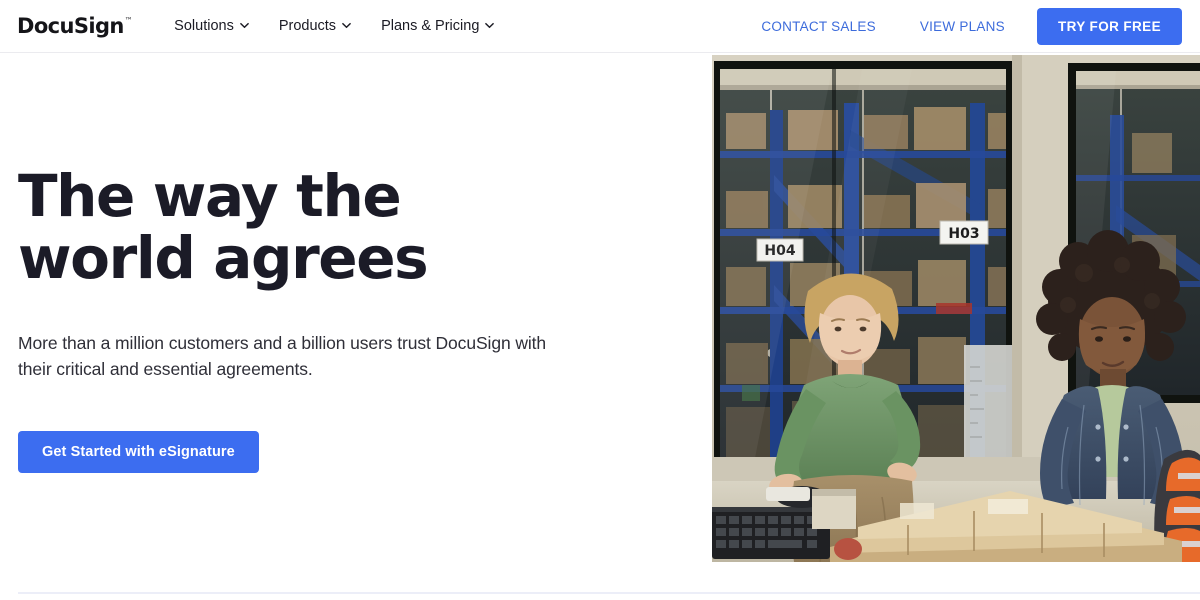 Image resolution: width=1200 pixels, height=600 pixels. I want to click on docusign-logo: DocuSign ™, so click(75, 25).